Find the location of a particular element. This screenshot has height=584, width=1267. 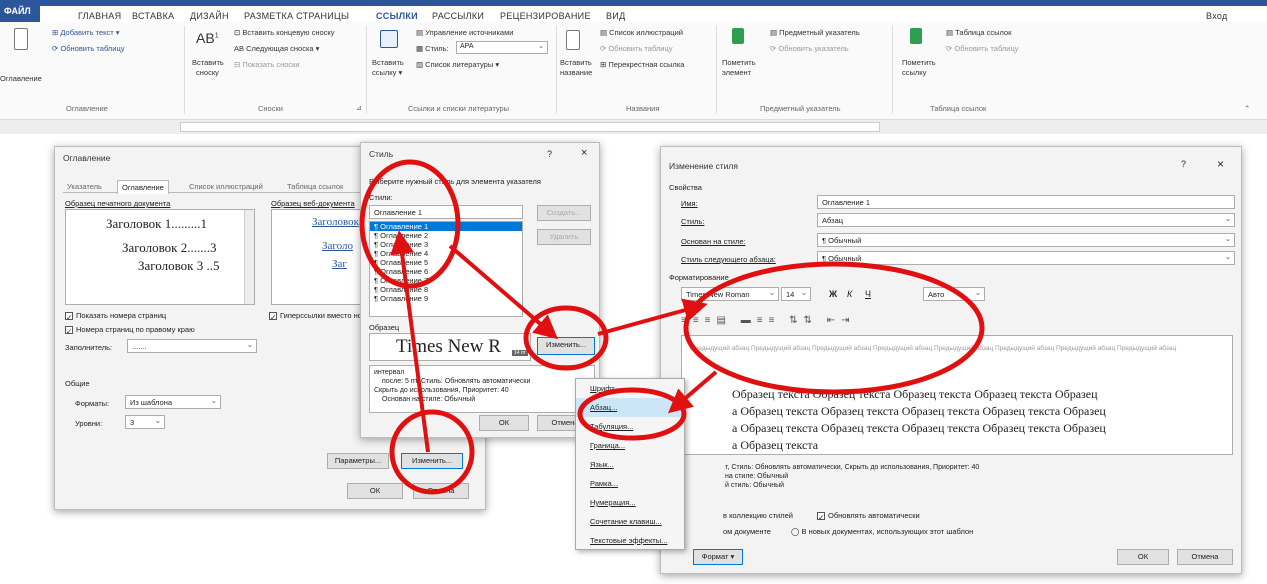

collapse-ribbon-icon: ⌃ is located at coordinates (1247, 108).